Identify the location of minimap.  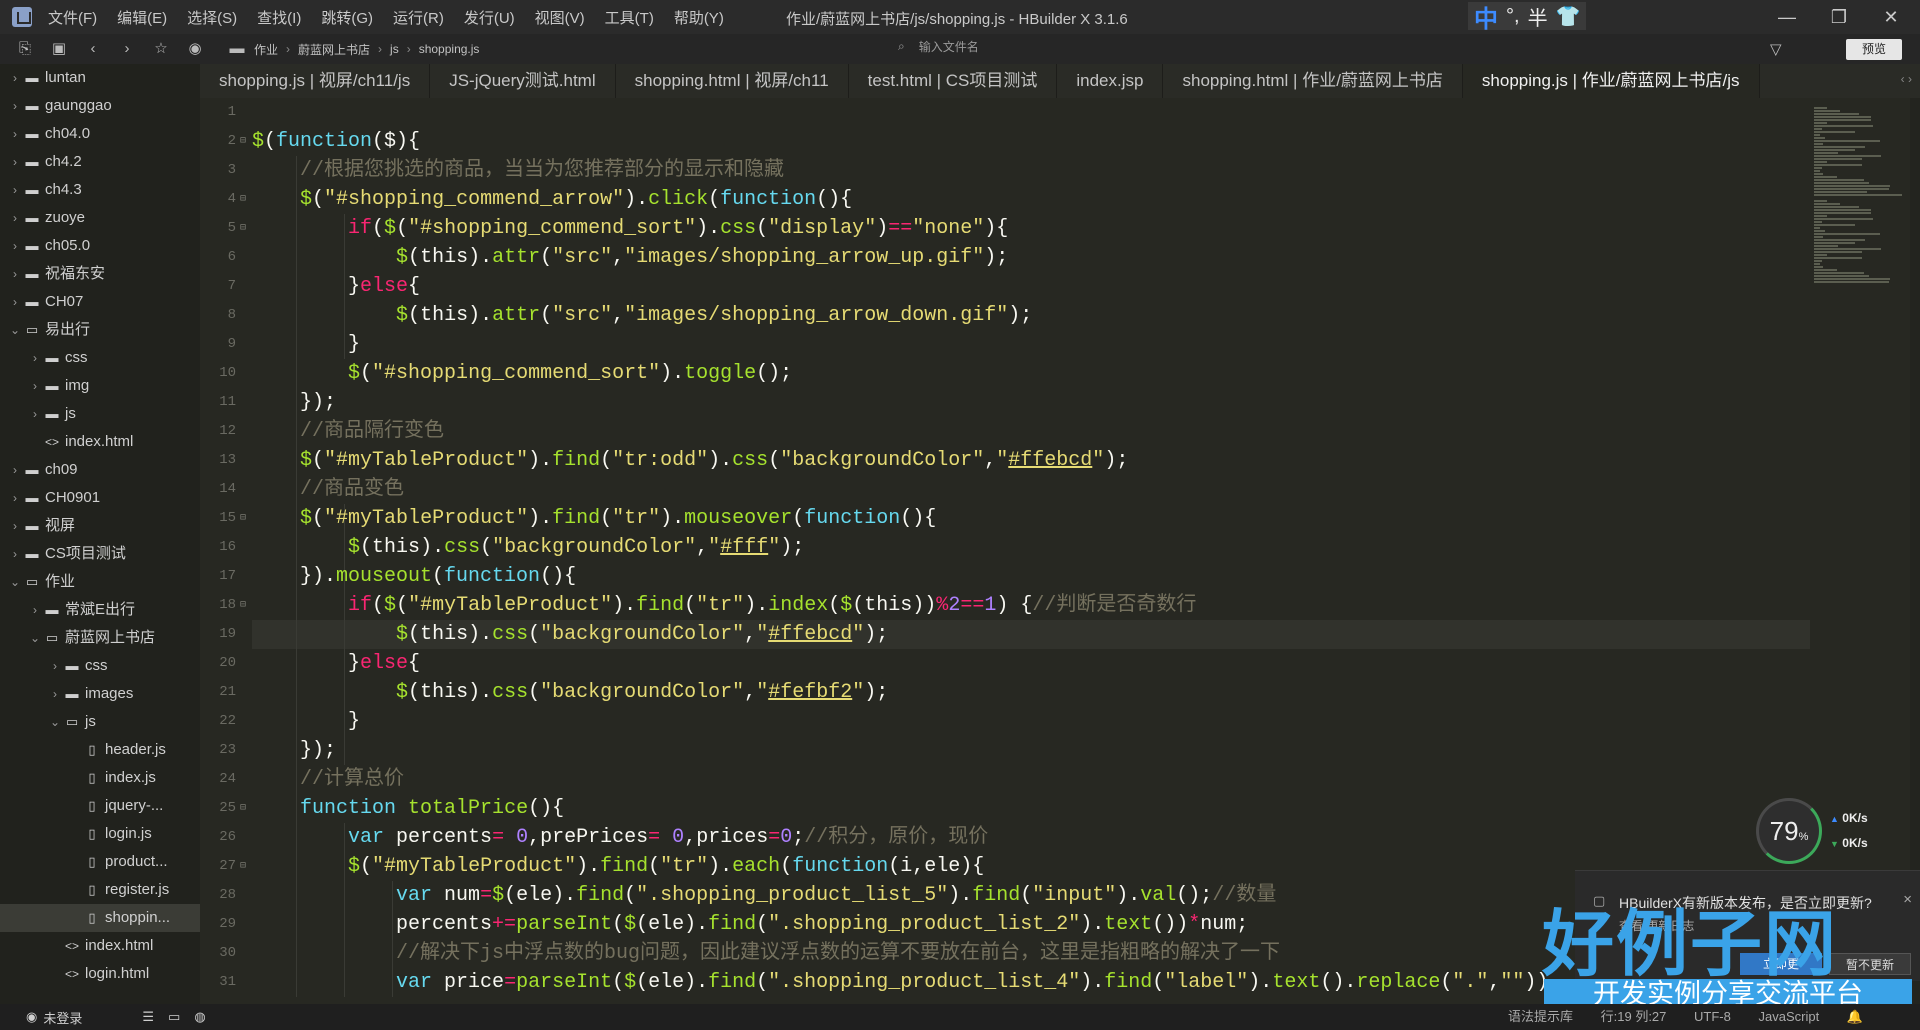
(1860, 551).